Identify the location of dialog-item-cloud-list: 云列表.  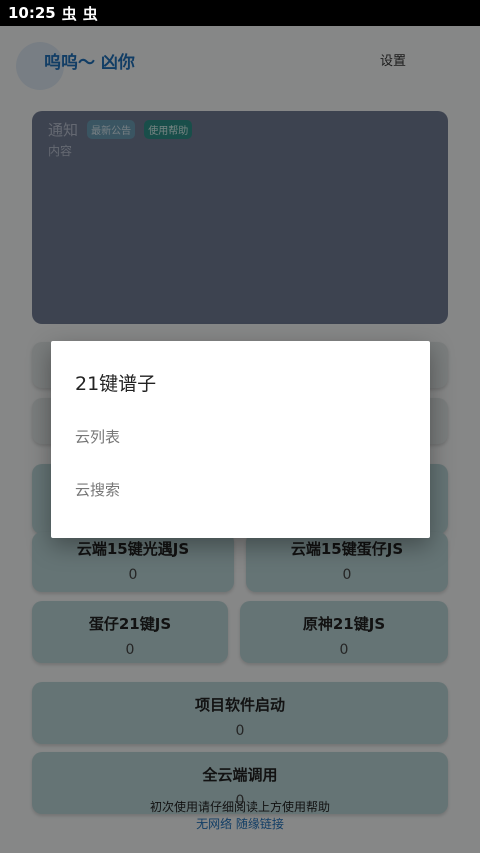
(240, 436).